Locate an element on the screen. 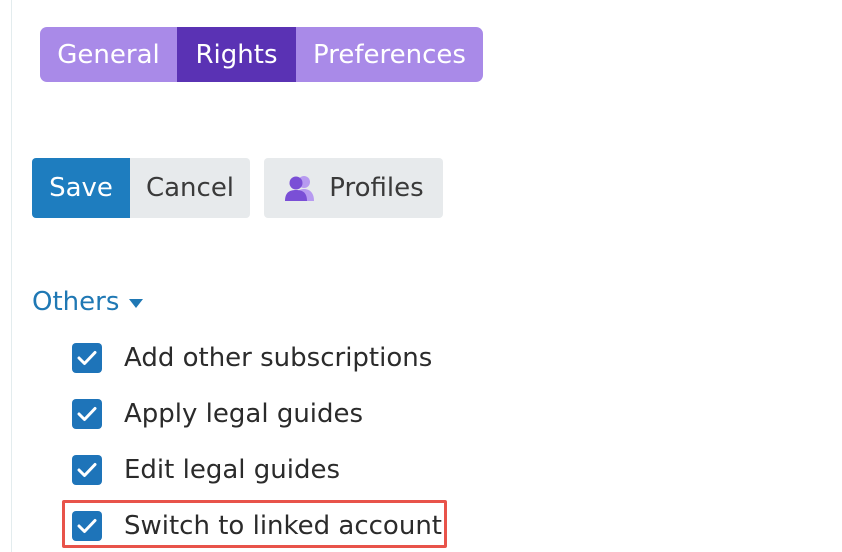 The height and width of the screenshot is (552, 842). save-cancel-group: Save Cancel is located at coordinates (141, 188).